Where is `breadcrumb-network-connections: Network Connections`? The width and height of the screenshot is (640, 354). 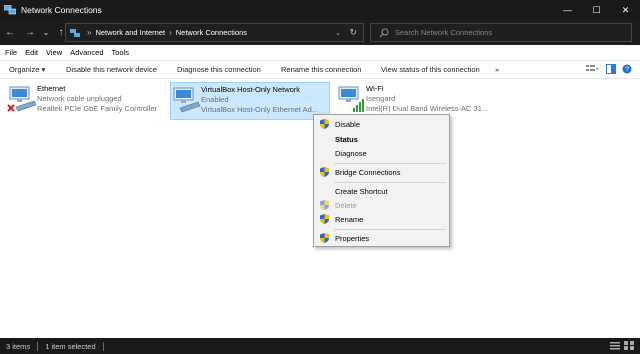 breadcrumb-network-connections: Network Connections is located at coordinates (211, 32).